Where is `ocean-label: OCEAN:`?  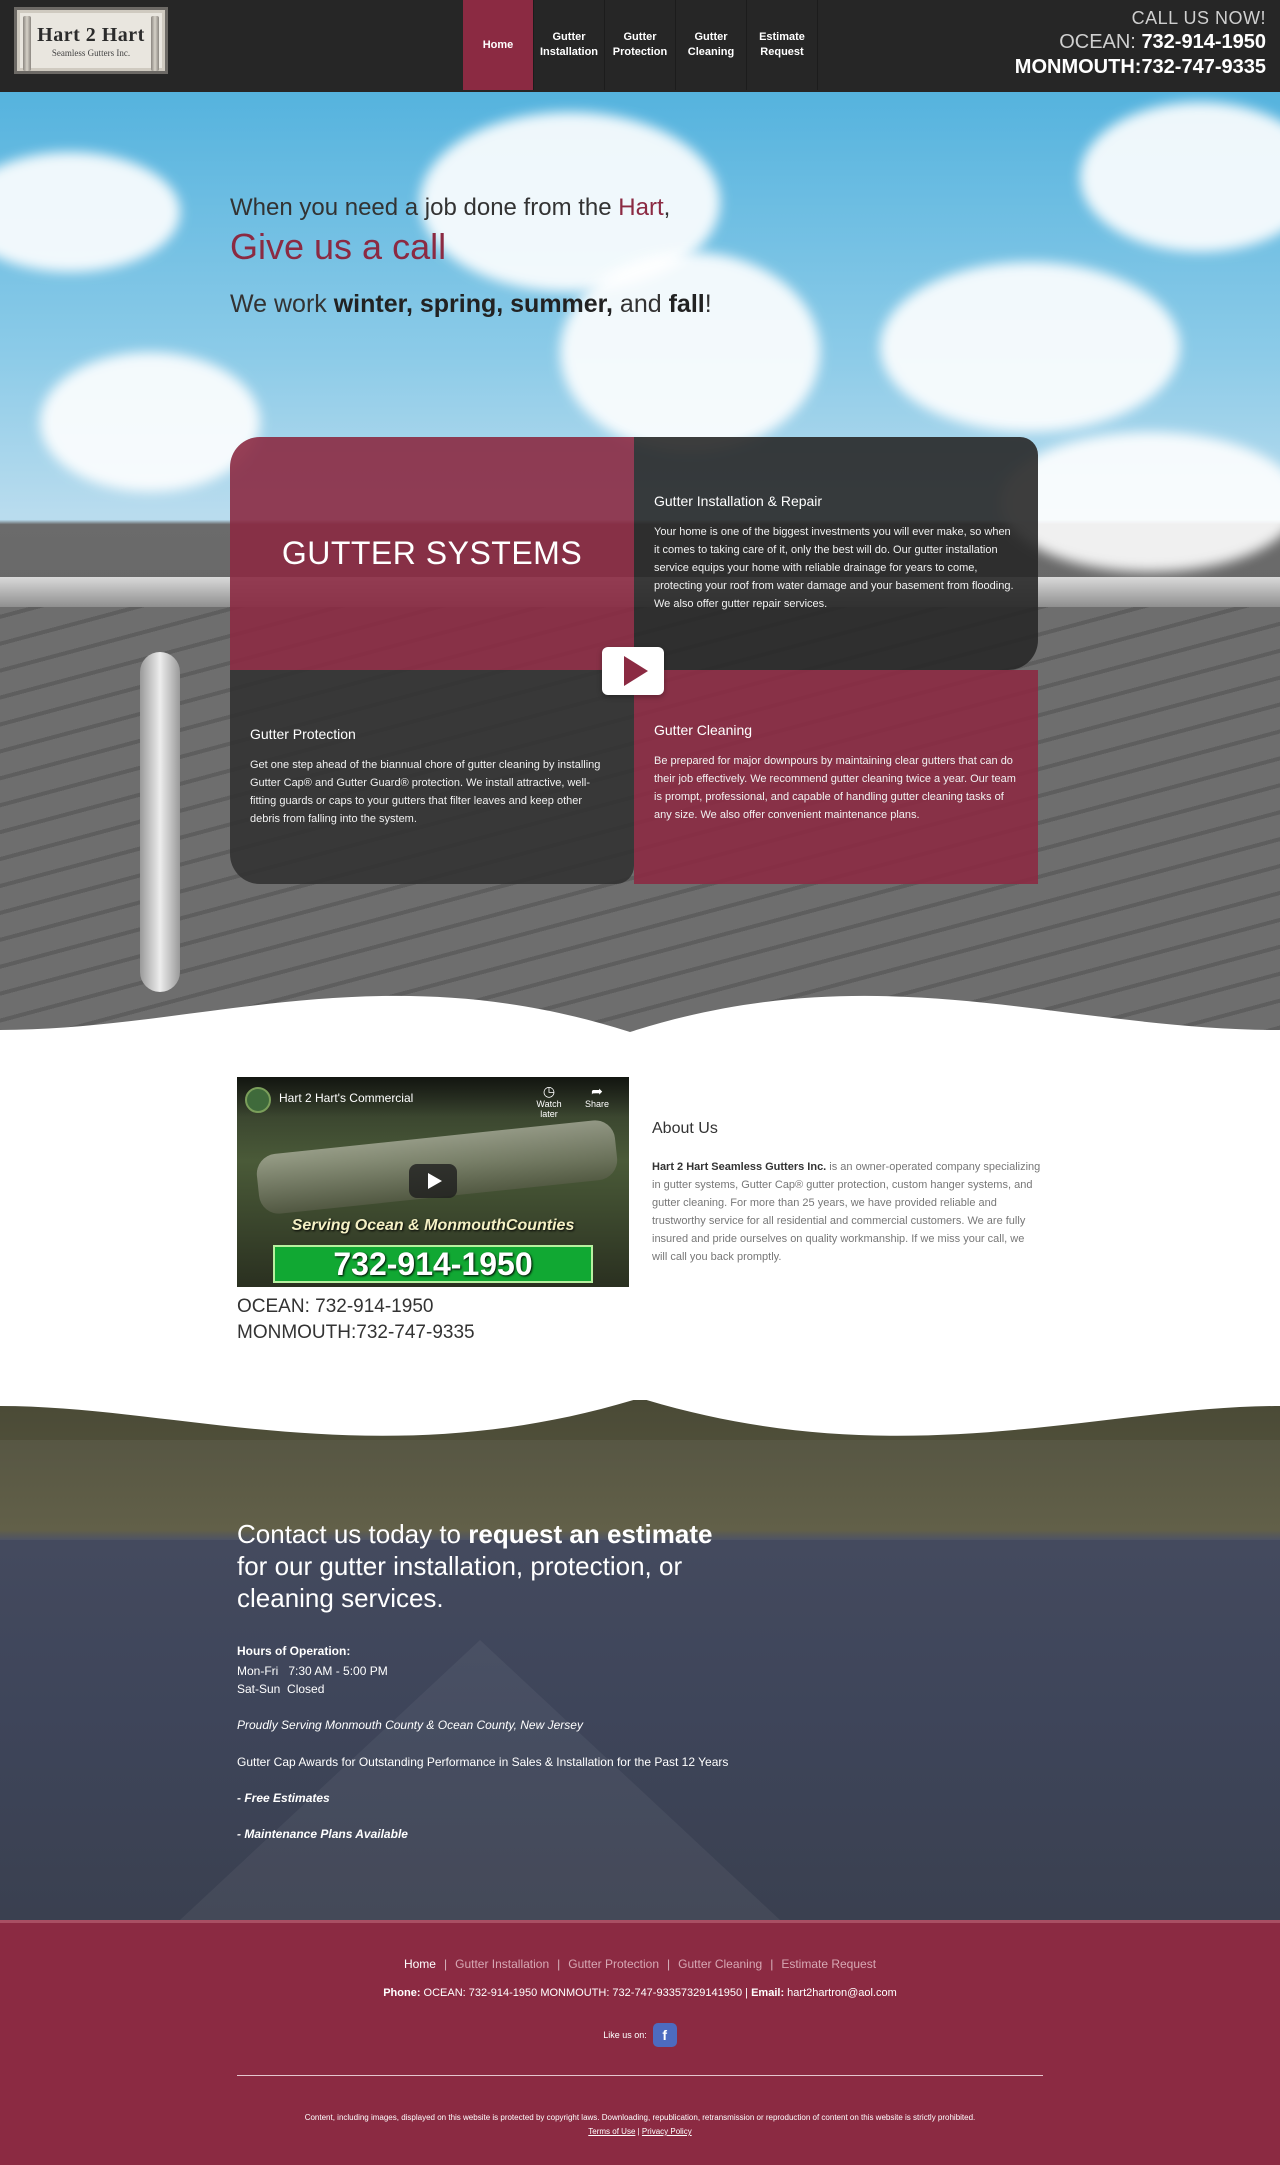 ocean-label: OCEAN: is located at coordinates (1097, 42).